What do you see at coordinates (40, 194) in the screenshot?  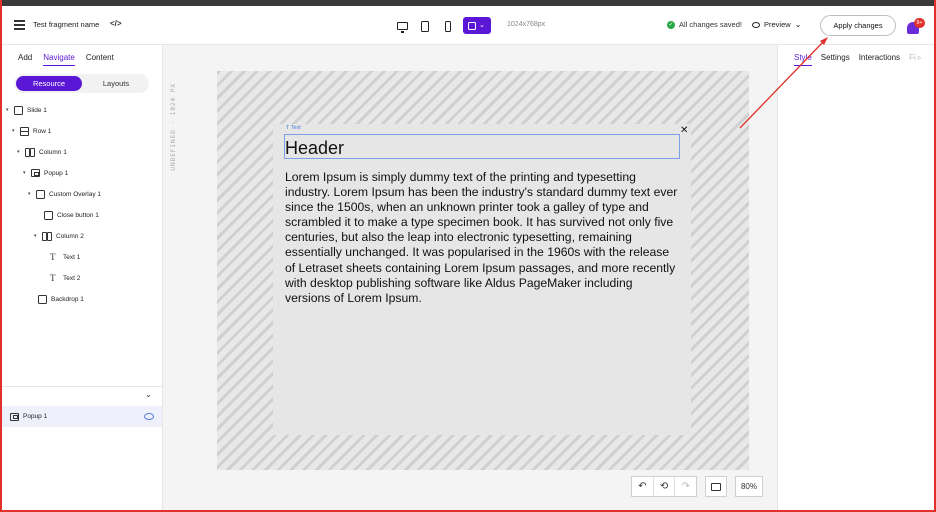 I see `overlay-icon` at bounding box center [40, 194].